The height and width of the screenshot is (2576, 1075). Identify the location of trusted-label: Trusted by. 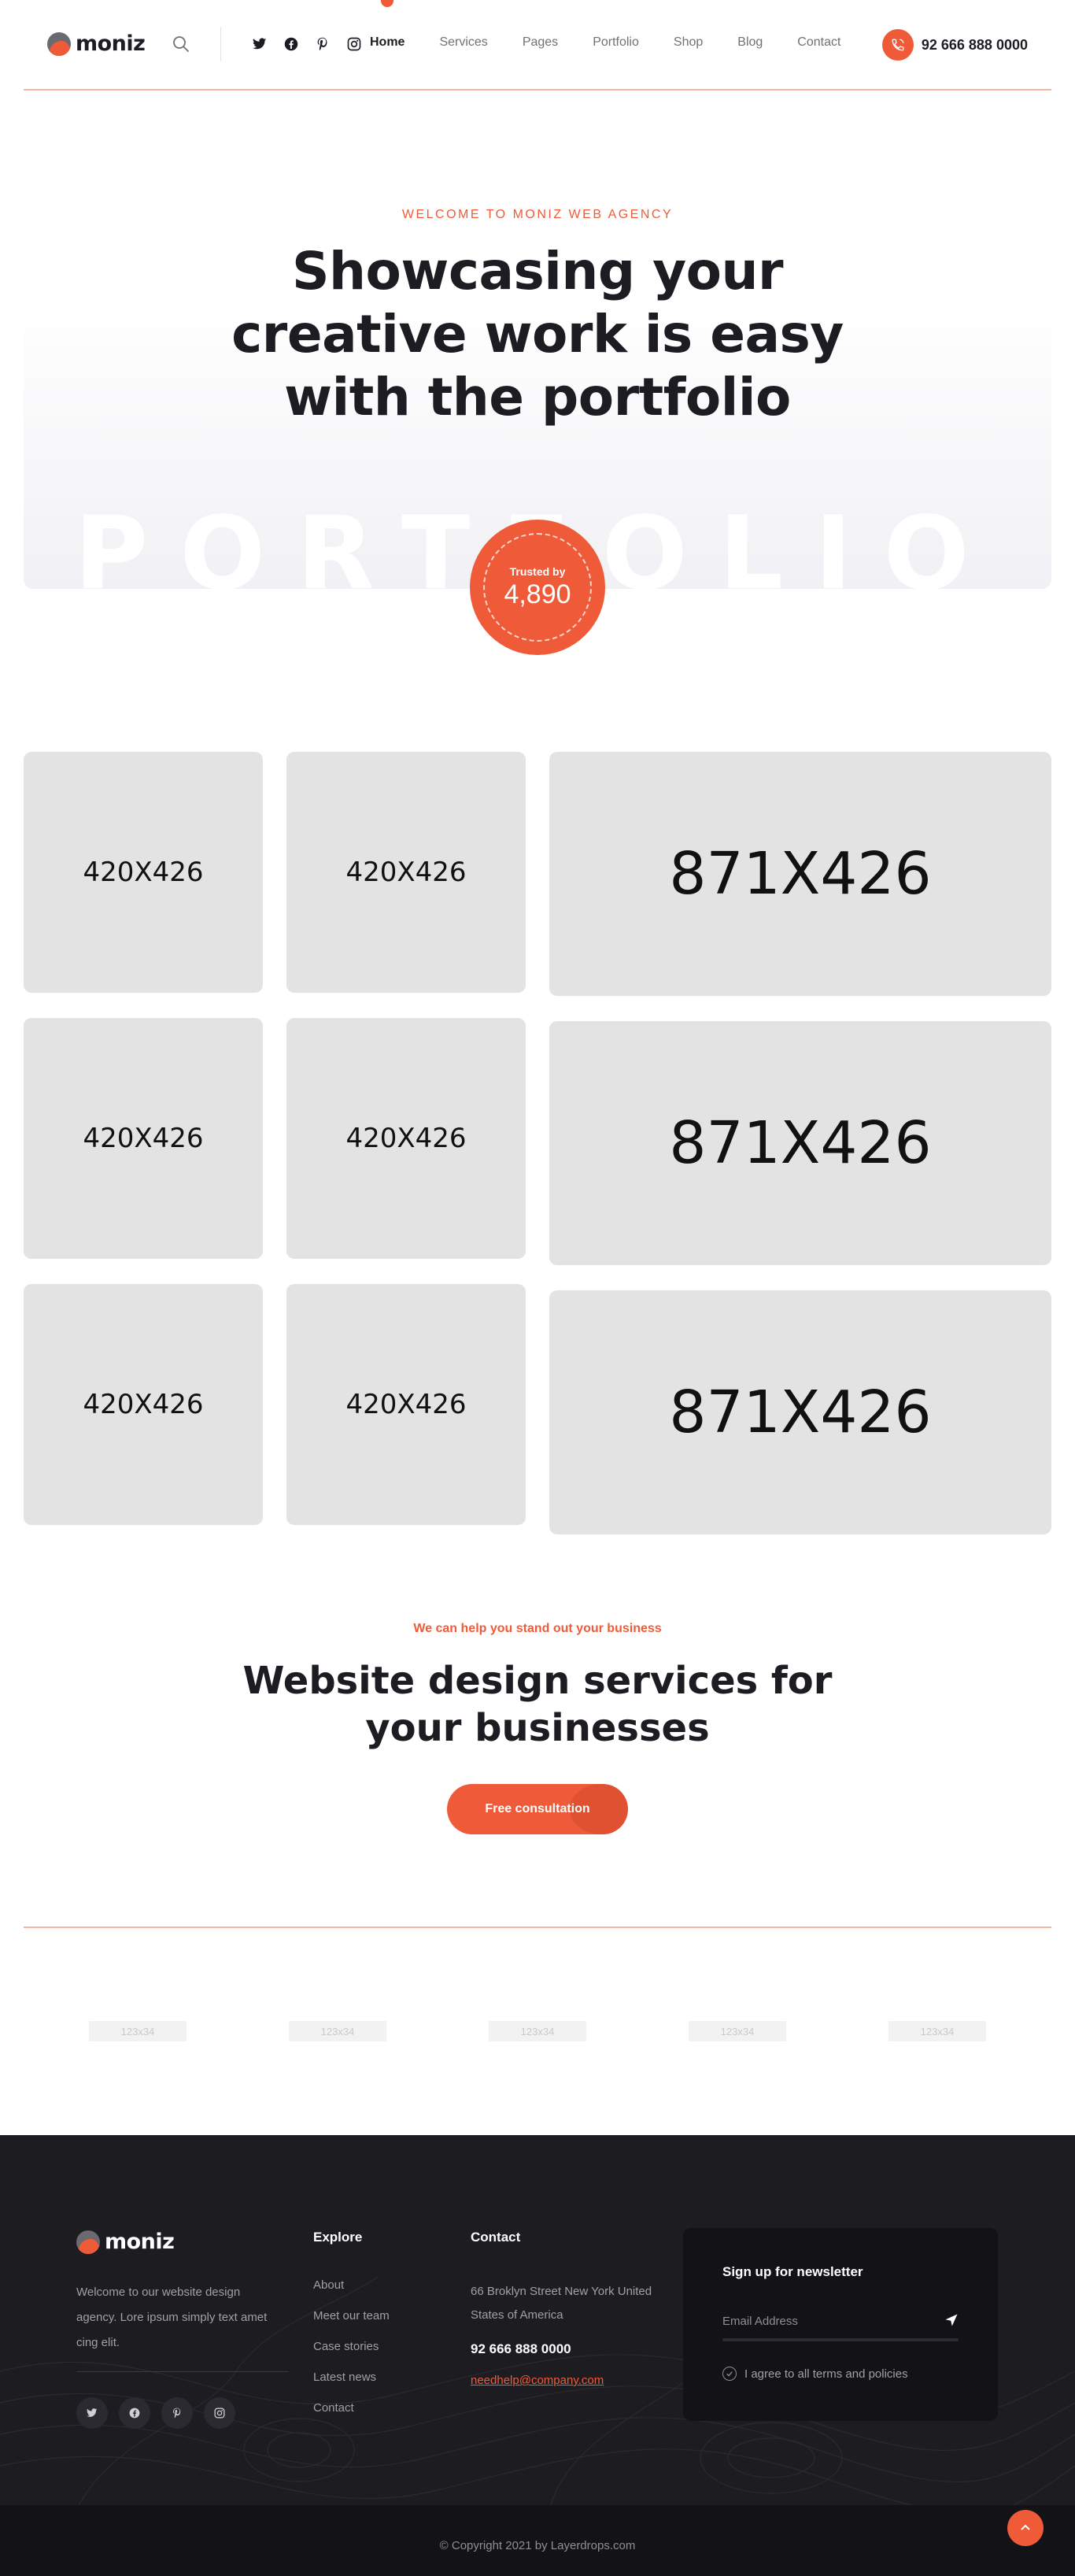
(537, 571).